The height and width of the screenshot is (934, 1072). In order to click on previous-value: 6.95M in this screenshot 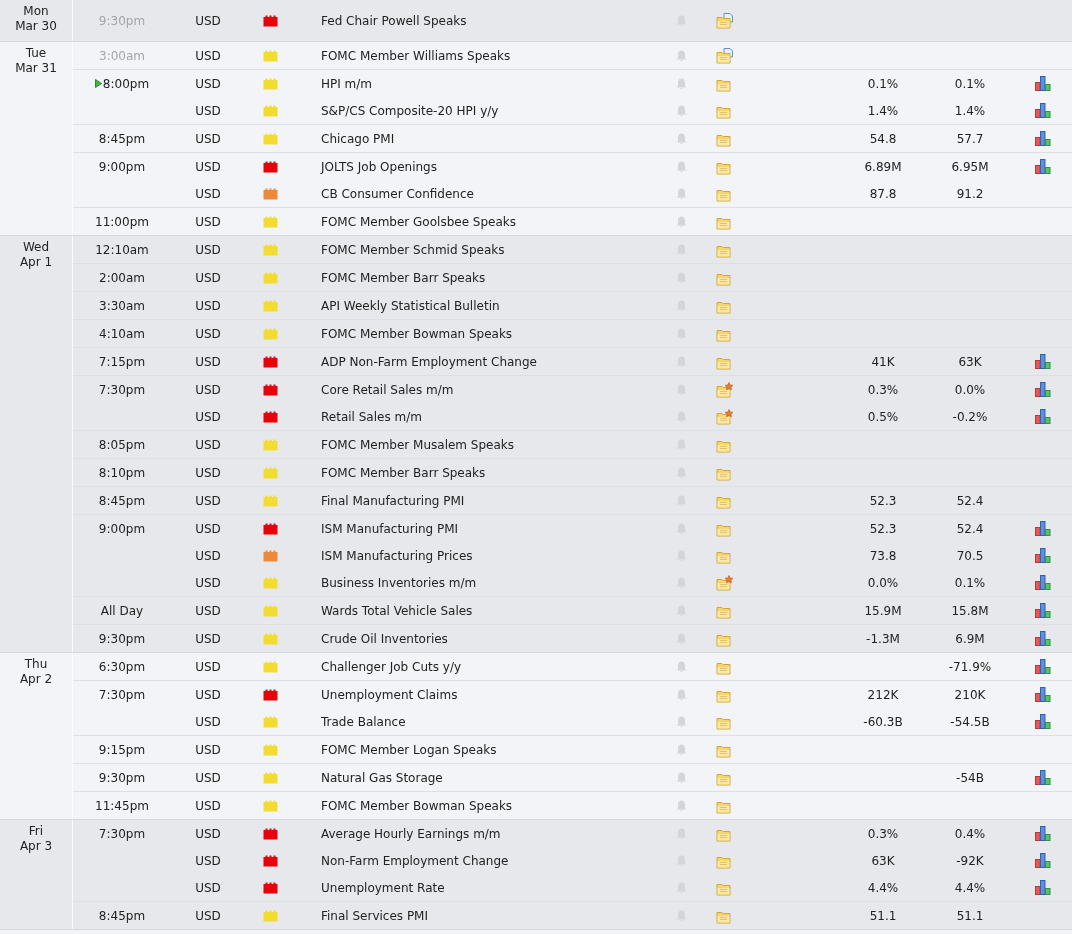, I will do `click(970, 167)`.